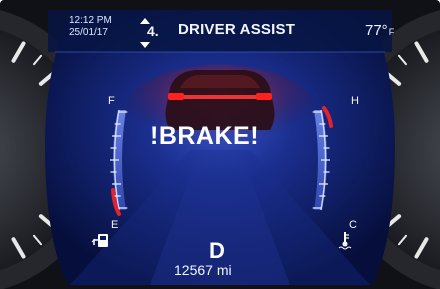 Image resolution: width=440 pixels, height=289 pixels. I want to click on coolant-cold-label: C, so click(353, 225).